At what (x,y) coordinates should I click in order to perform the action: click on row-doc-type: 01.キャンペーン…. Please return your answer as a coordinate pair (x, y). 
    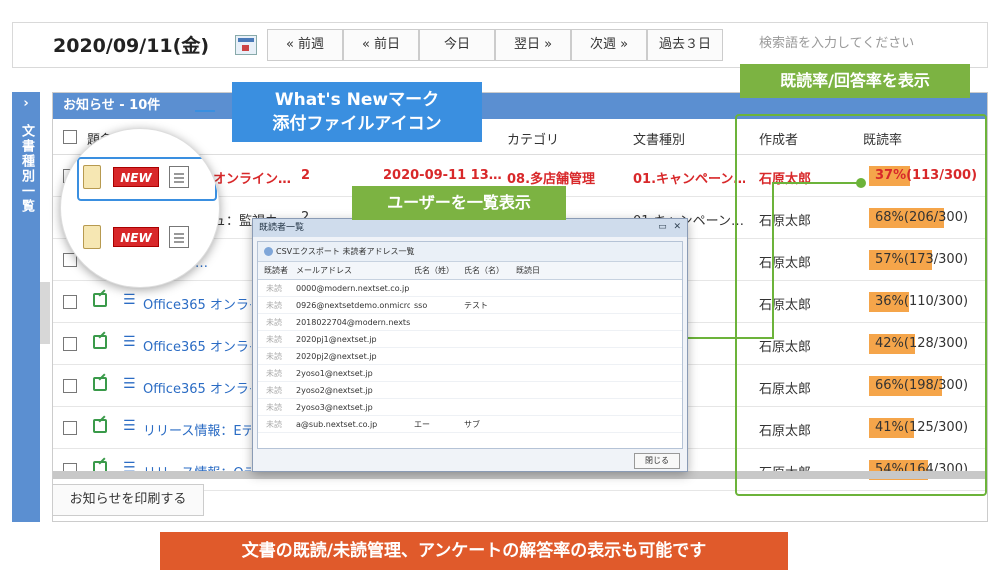
    Looking at the image, I should click on (689, 179).